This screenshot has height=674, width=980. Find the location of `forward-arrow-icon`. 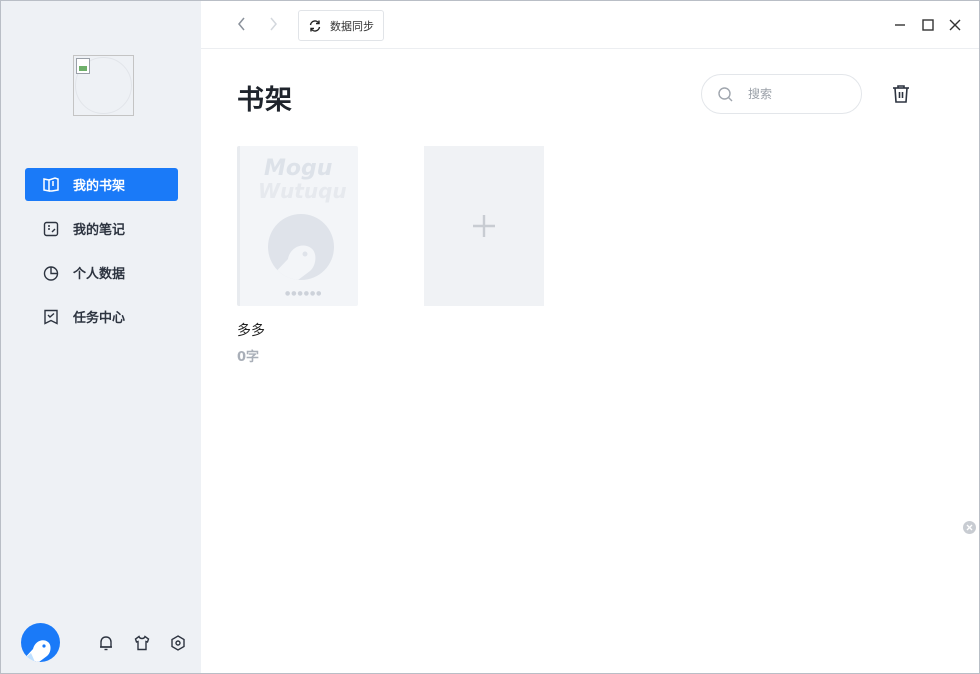

forward-arrow-icon is located at coordinates (273, 24).